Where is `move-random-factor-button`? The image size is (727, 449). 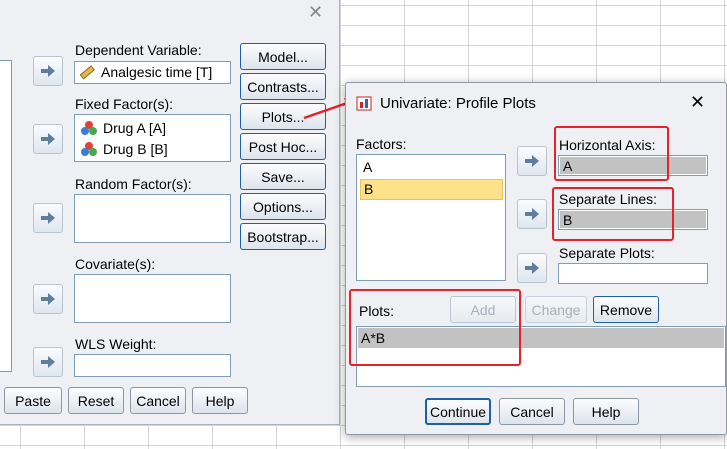 move-random-factor-button is located at coordinates (48, 218).